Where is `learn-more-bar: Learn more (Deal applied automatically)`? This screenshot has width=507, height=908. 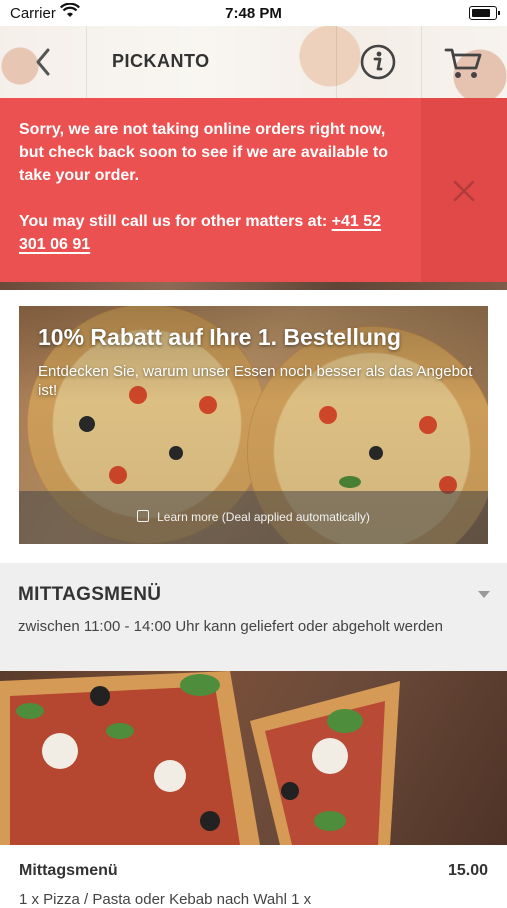
learn-more-bar: Learn more (Deal applied automatically) is located at coordinates (253, 517).